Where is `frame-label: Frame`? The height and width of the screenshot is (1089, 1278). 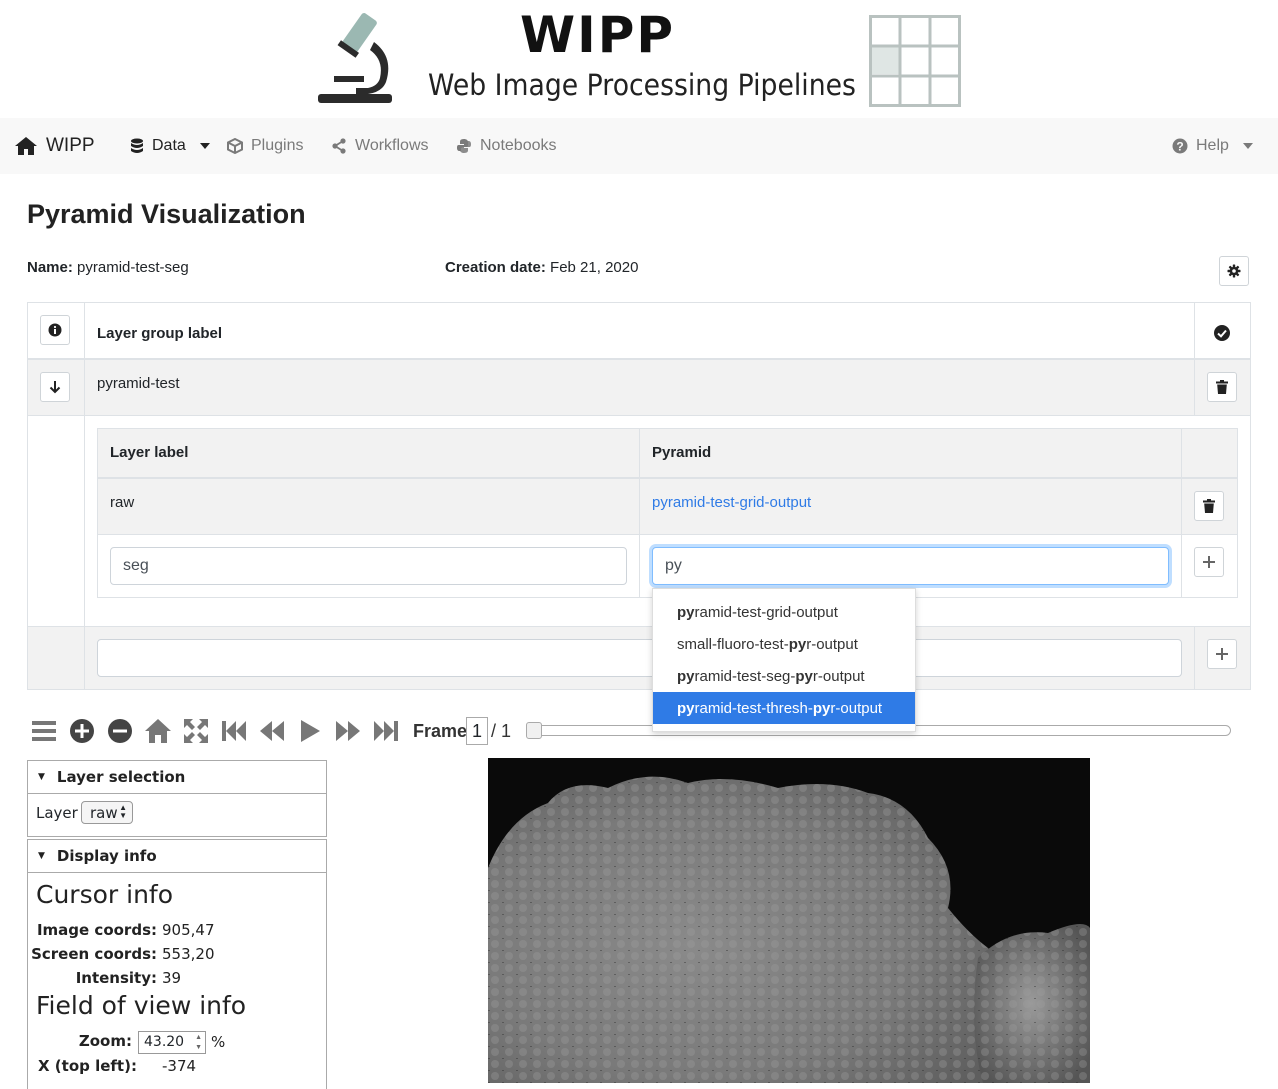
frame-label: Frame is located at coordinates (440, 731).